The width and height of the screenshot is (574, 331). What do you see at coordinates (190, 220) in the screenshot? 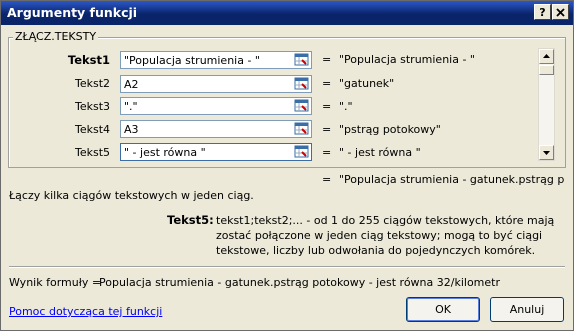
I see `param-label: Tekst5:` at bounding box center [190, 220].